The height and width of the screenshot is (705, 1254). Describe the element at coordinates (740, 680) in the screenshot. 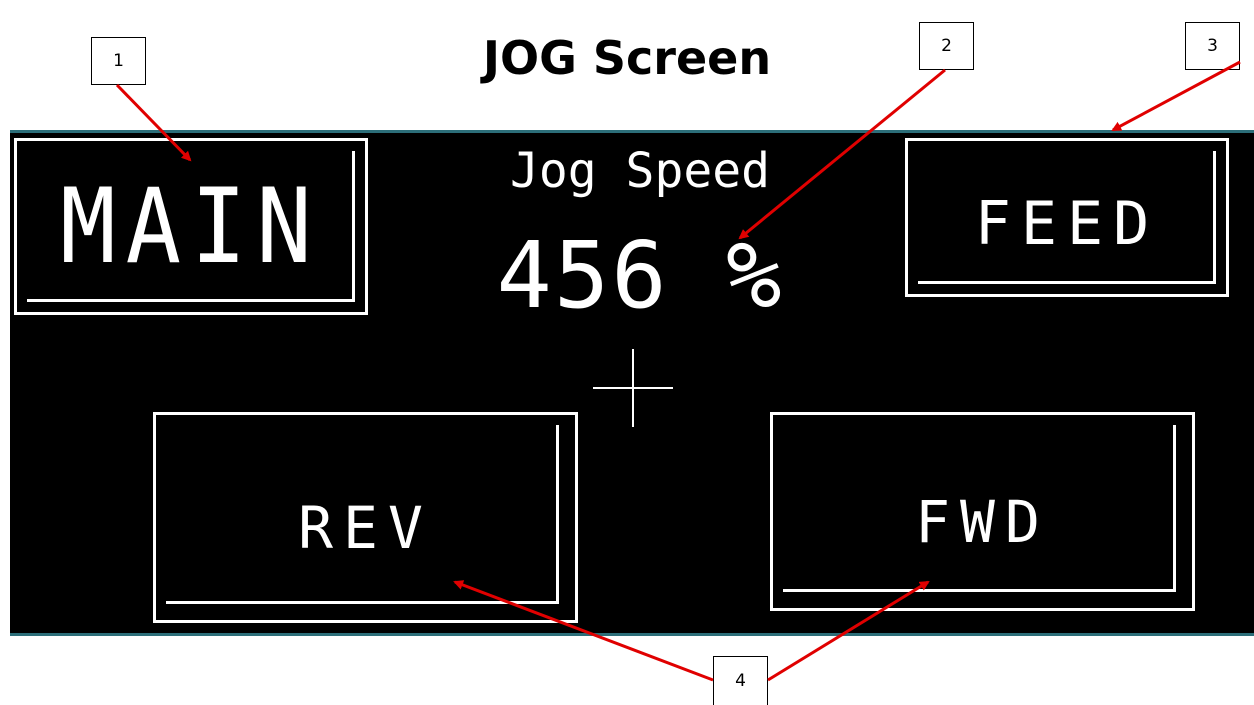

I see `callout-4: 4` at that location.